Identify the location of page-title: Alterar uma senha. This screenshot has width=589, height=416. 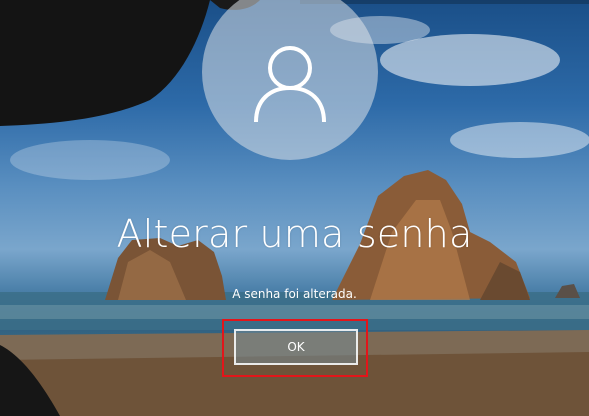
(294, 234).